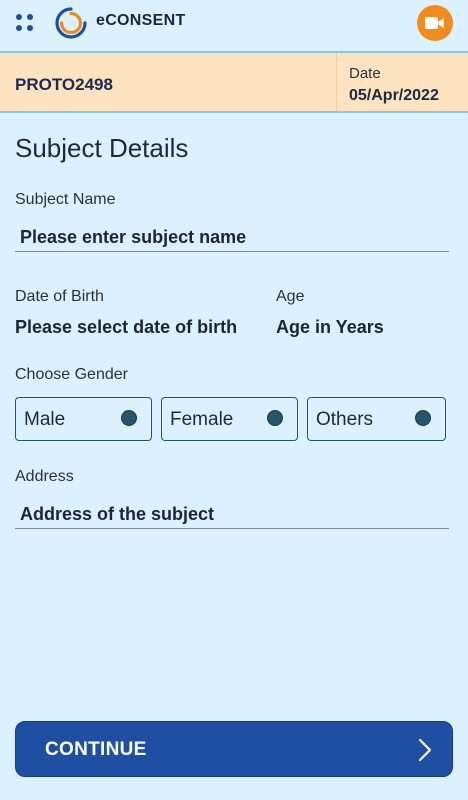 The image size is (468, 800). What do you see at coordinates (234, 82) in the screenshot?
I see `protocol-header: PROTO2498 Date 05/Apr/2022` at bounding box center [234, 82].